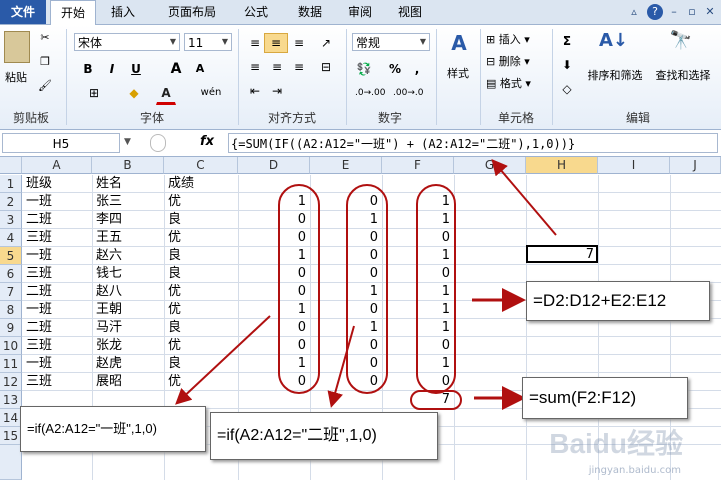 This screenshot has width=721, height=480. Describe the element at coordinates (618, 301) in the screenshot. I see `callout-d-plus-e: =D2:D12+E2:E12` at that location.